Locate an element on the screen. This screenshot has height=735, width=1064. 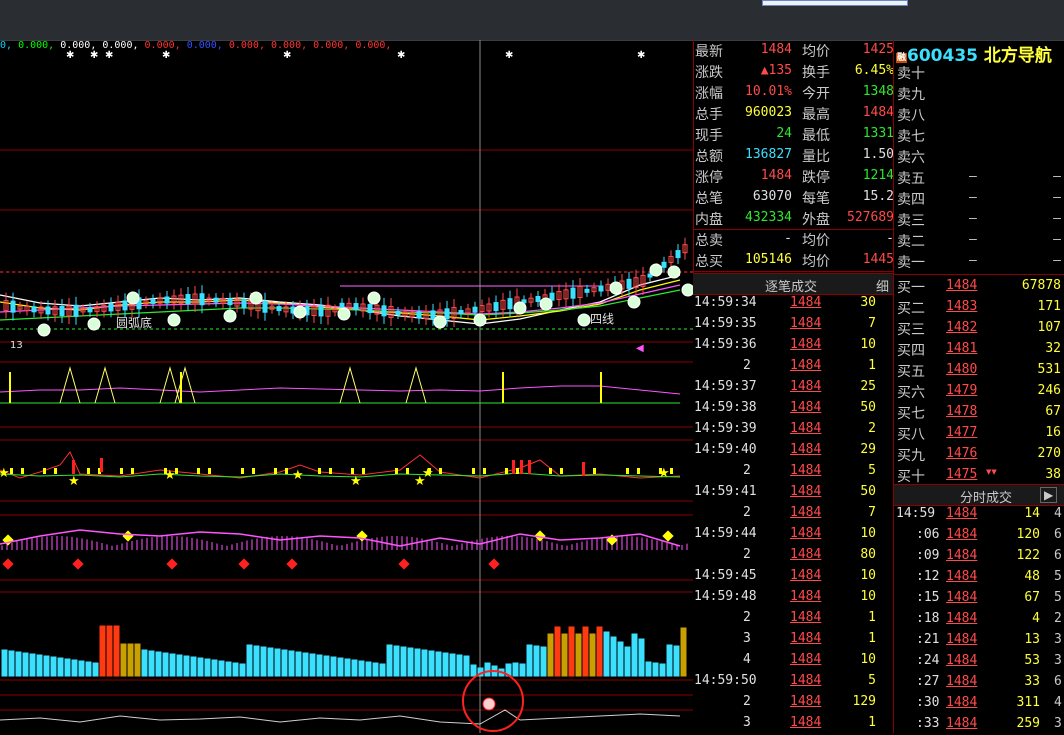
tick-volume: 10 is located at coordinates (868, 596).